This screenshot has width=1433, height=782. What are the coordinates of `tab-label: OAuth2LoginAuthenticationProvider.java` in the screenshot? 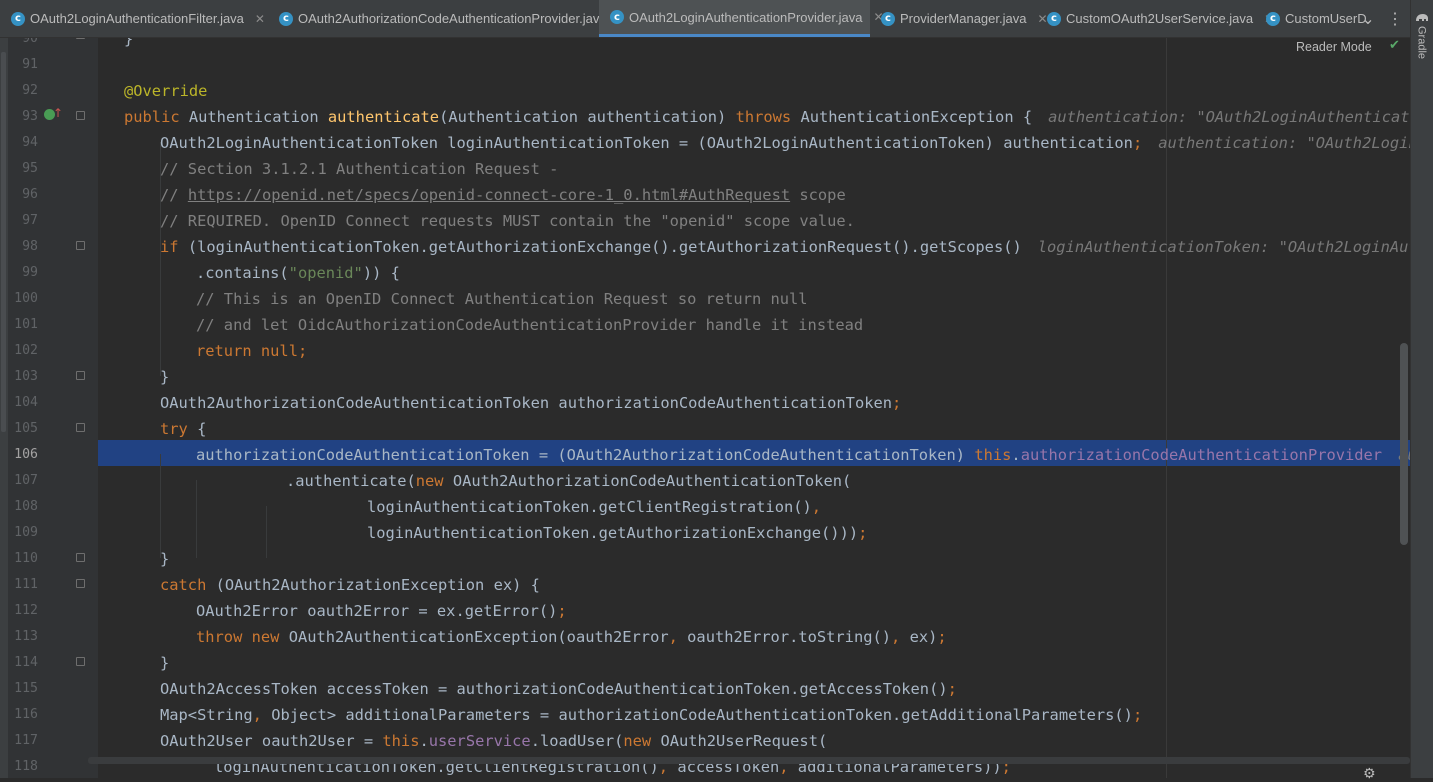 It's located at (746, 17).